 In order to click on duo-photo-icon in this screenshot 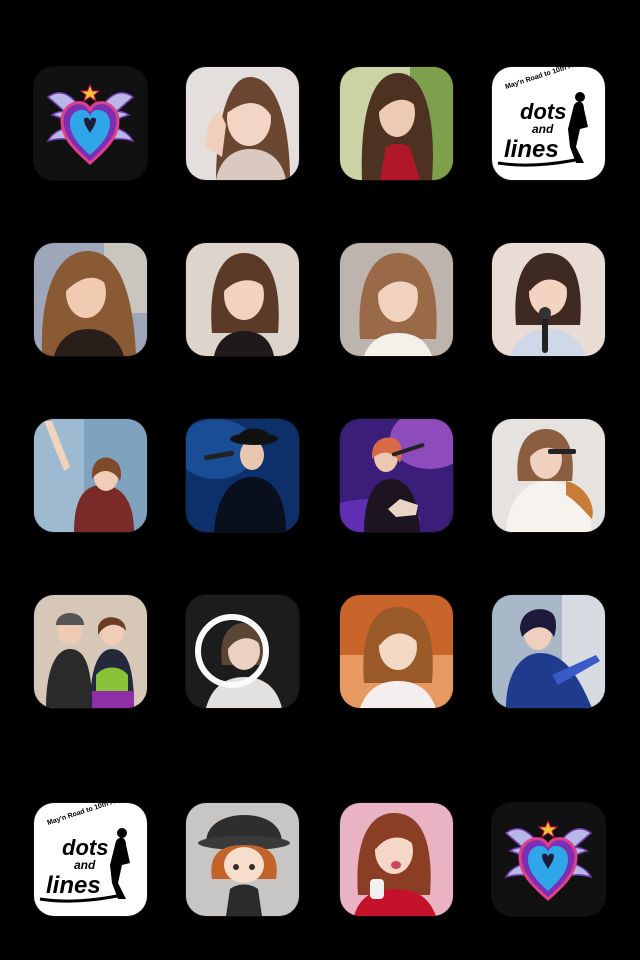, I will do `click(90, 651)`.